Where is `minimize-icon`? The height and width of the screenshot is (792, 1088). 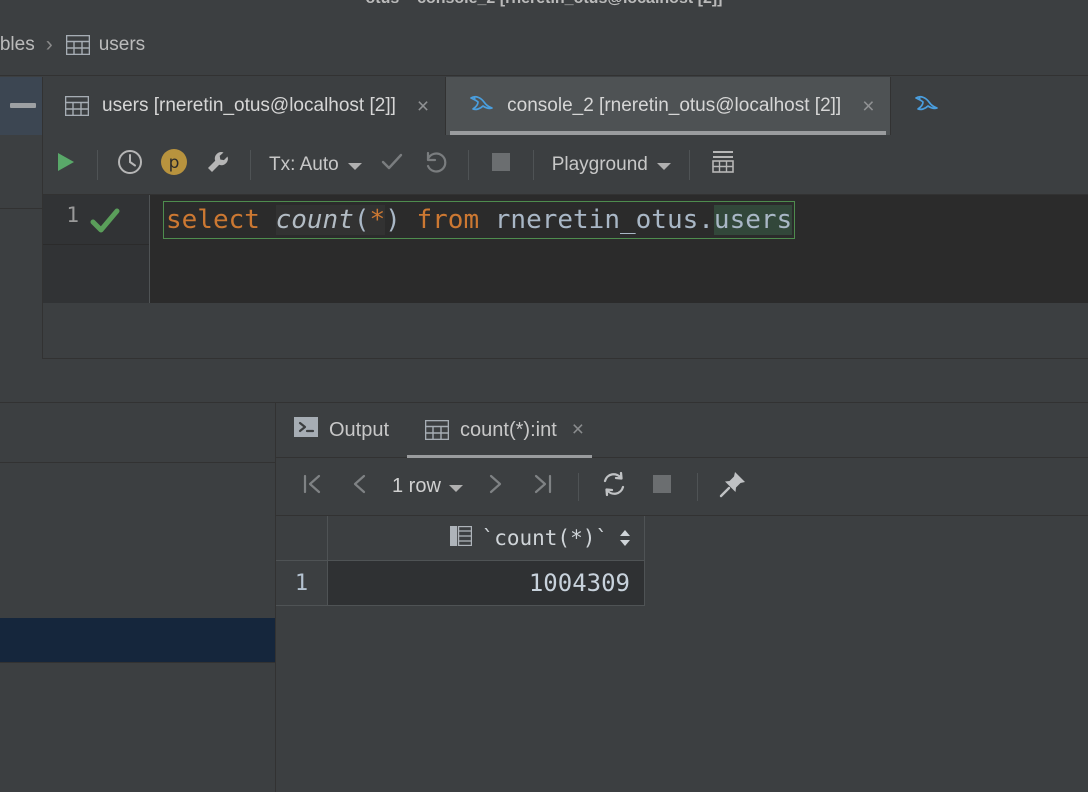 minimize-icon is located at coordinates (23, 105).